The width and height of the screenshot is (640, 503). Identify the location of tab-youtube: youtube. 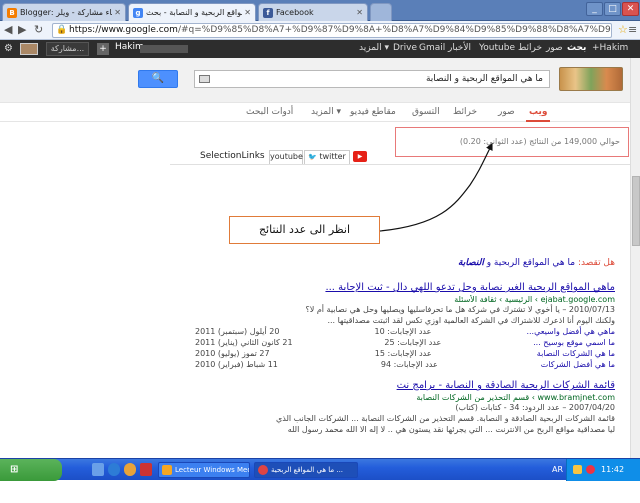
(286, 157).